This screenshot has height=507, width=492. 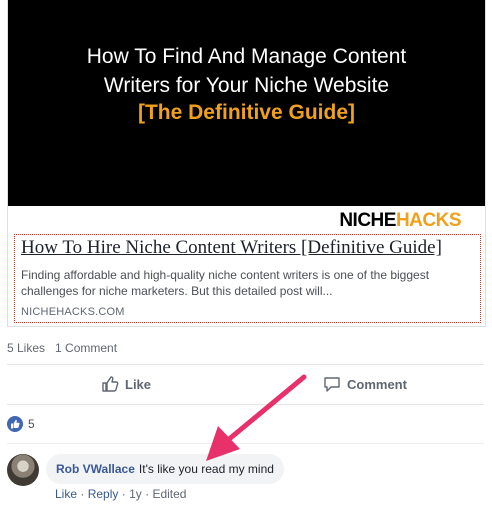 What do you see at coordinates (31, 424) in the screenshot?
I see `reaction-count: 5` at bounding box center [31, 424].